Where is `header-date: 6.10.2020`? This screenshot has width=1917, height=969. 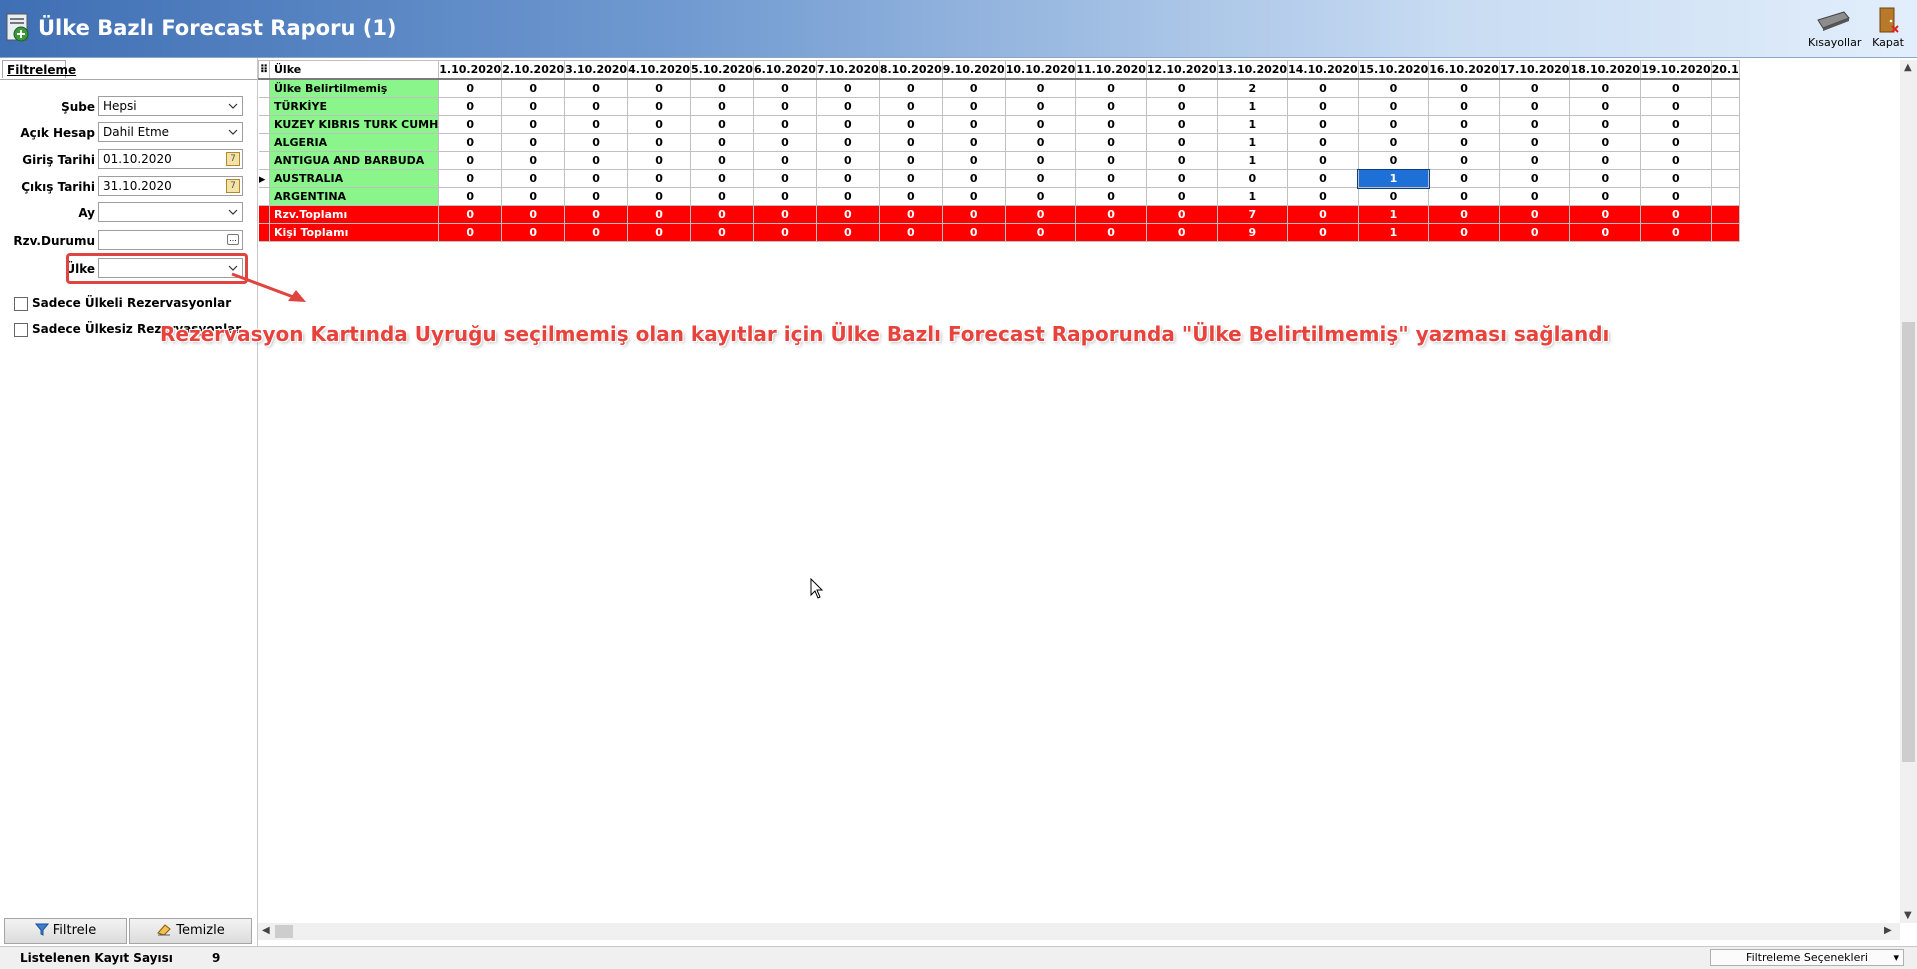
header-date: 6.10.2020 is located at coordinates (784, 70).